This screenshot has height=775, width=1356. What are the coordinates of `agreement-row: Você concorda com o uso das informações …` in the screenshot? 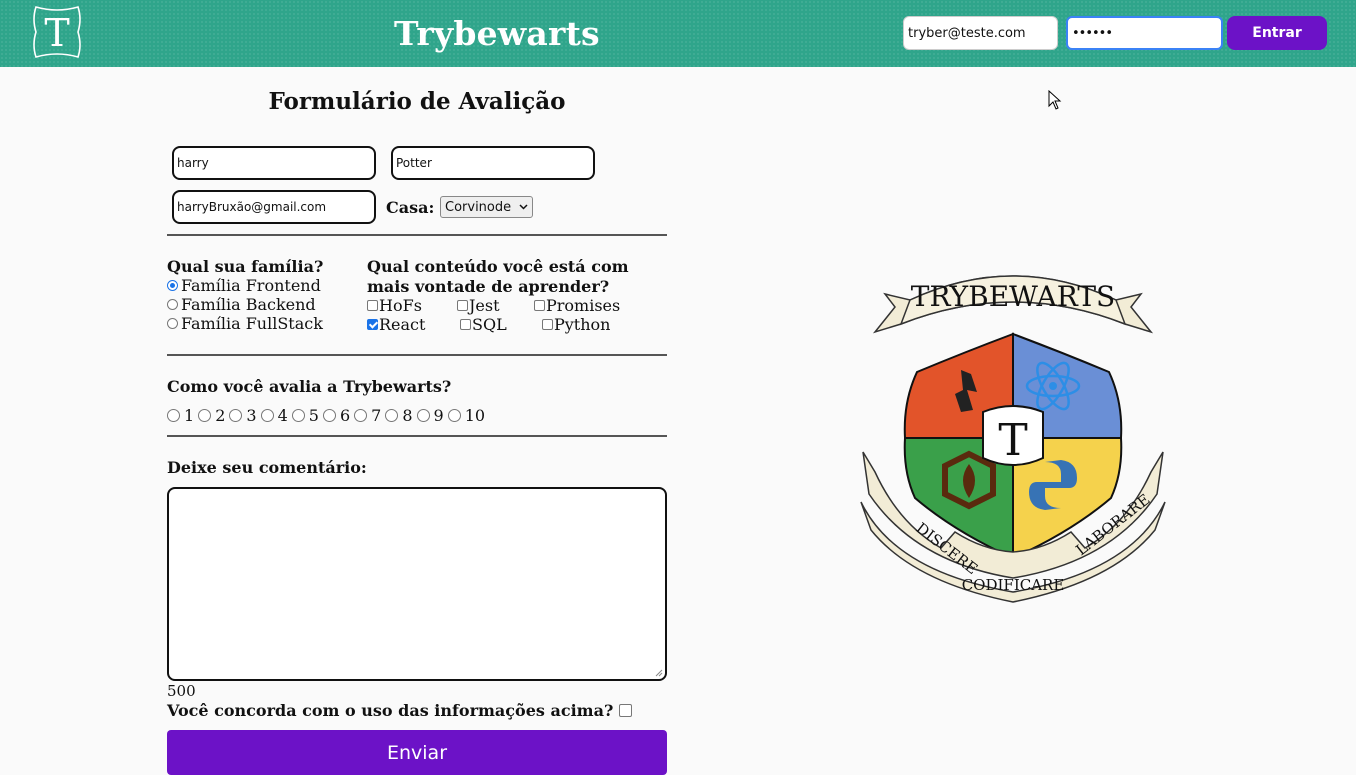 It's located at (400, 710).